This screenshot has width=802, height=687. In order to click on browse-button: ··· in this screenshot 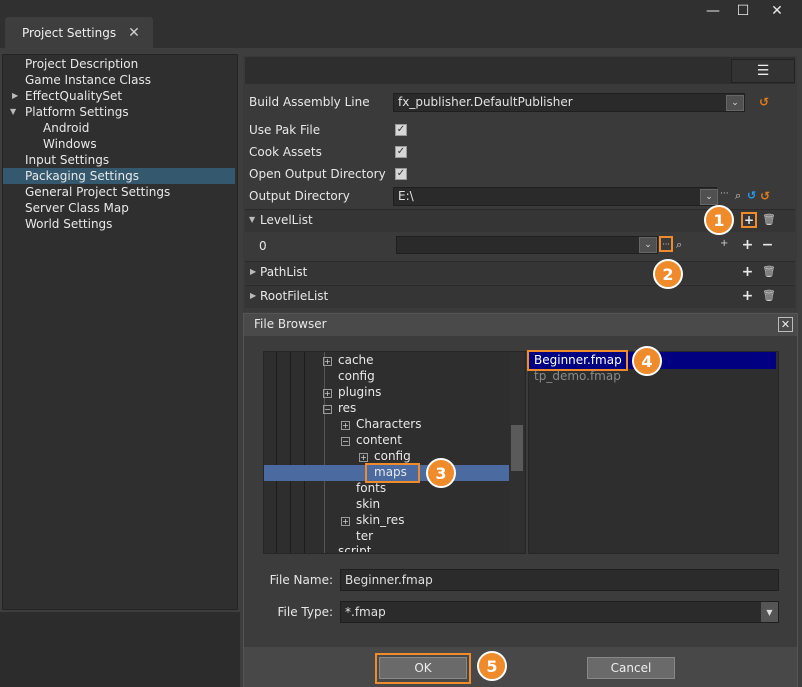, I will do `click(666, 244)`.